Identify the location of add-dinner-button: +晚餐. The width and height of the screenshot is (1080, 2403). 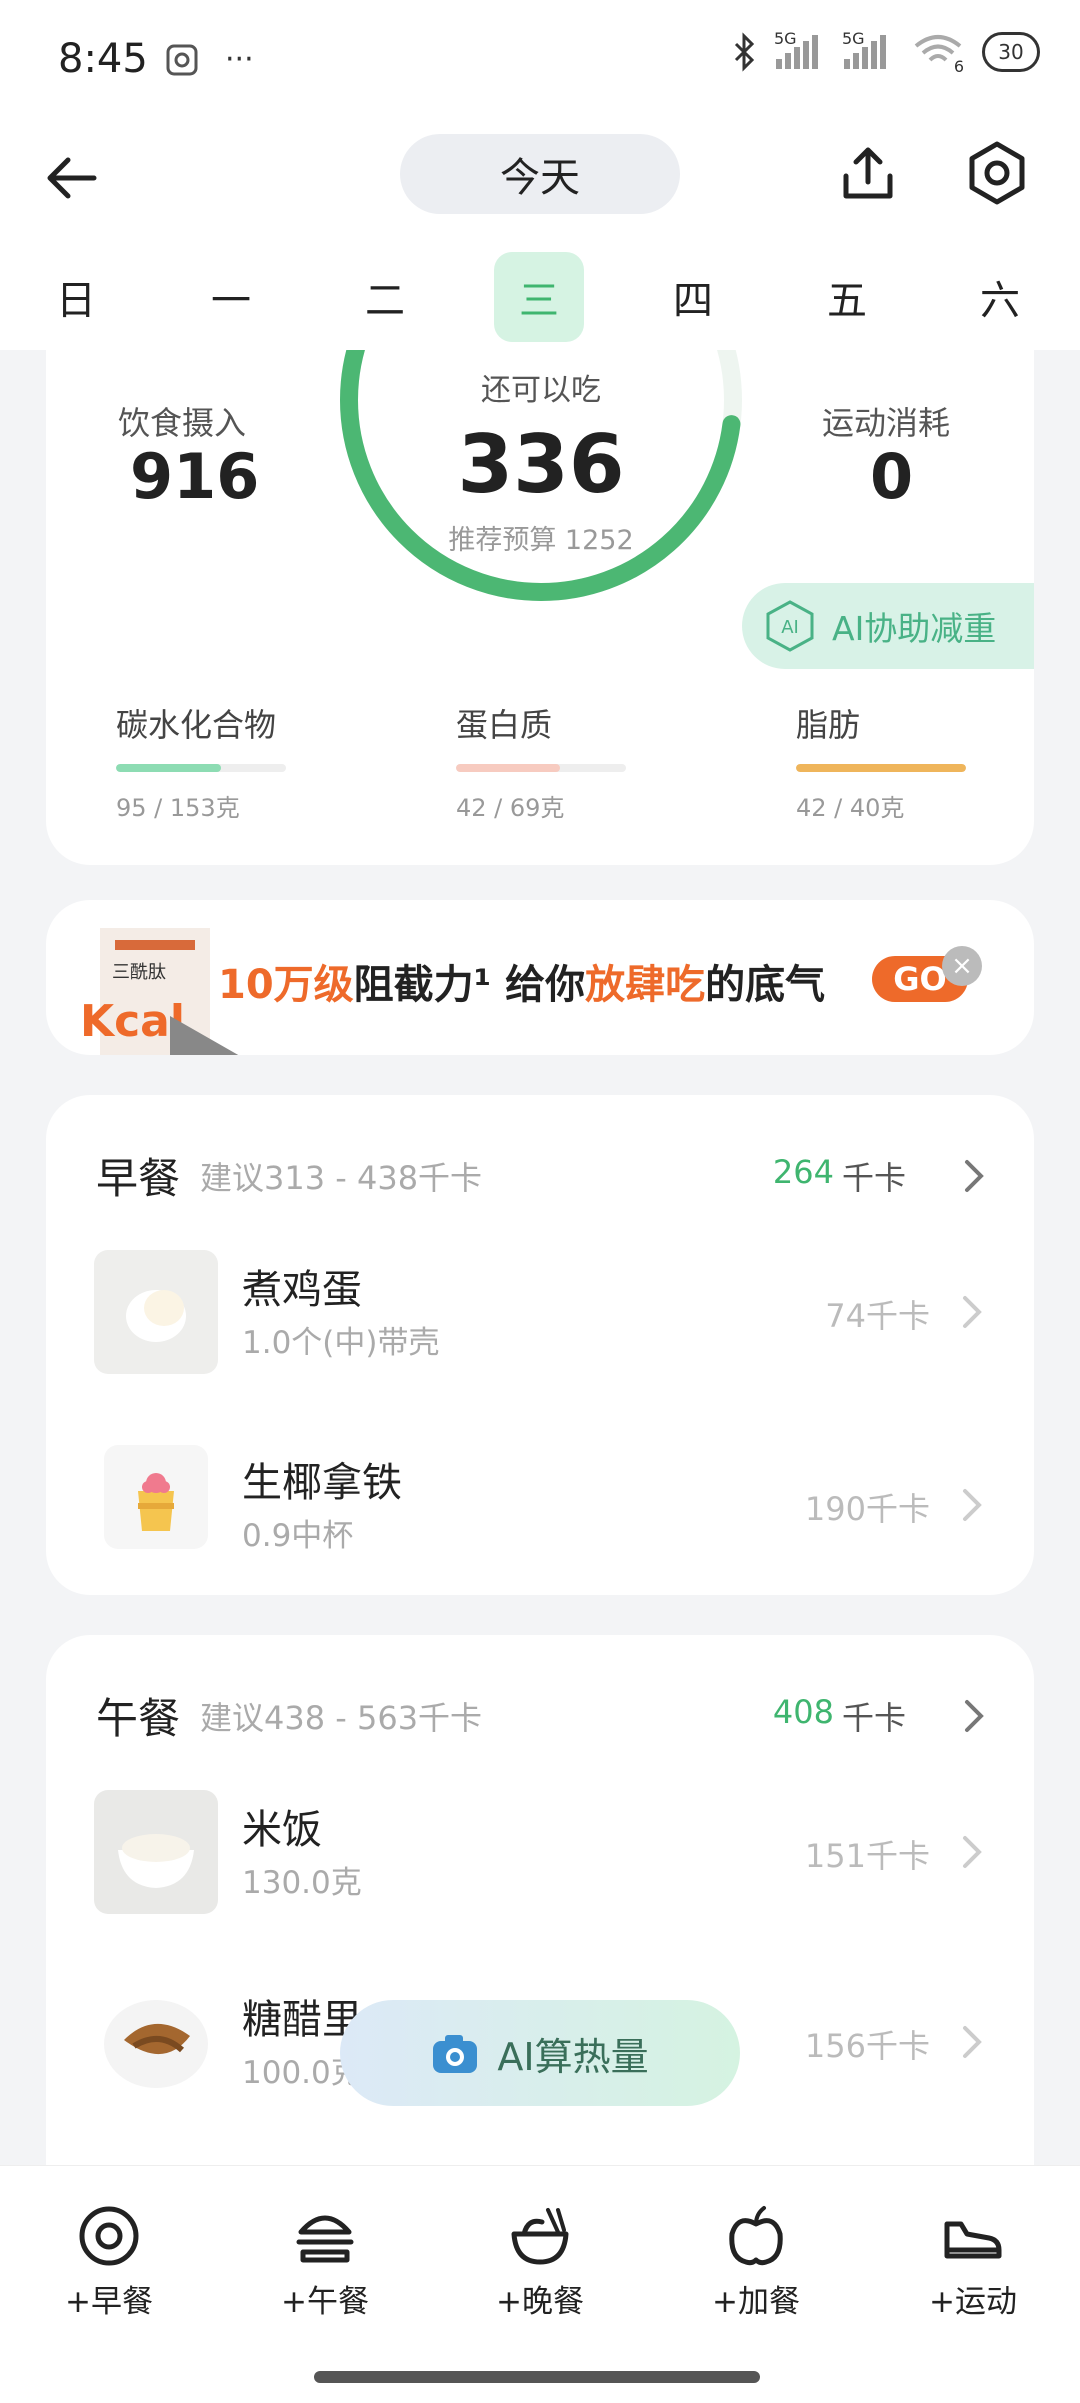
(540, 2262).